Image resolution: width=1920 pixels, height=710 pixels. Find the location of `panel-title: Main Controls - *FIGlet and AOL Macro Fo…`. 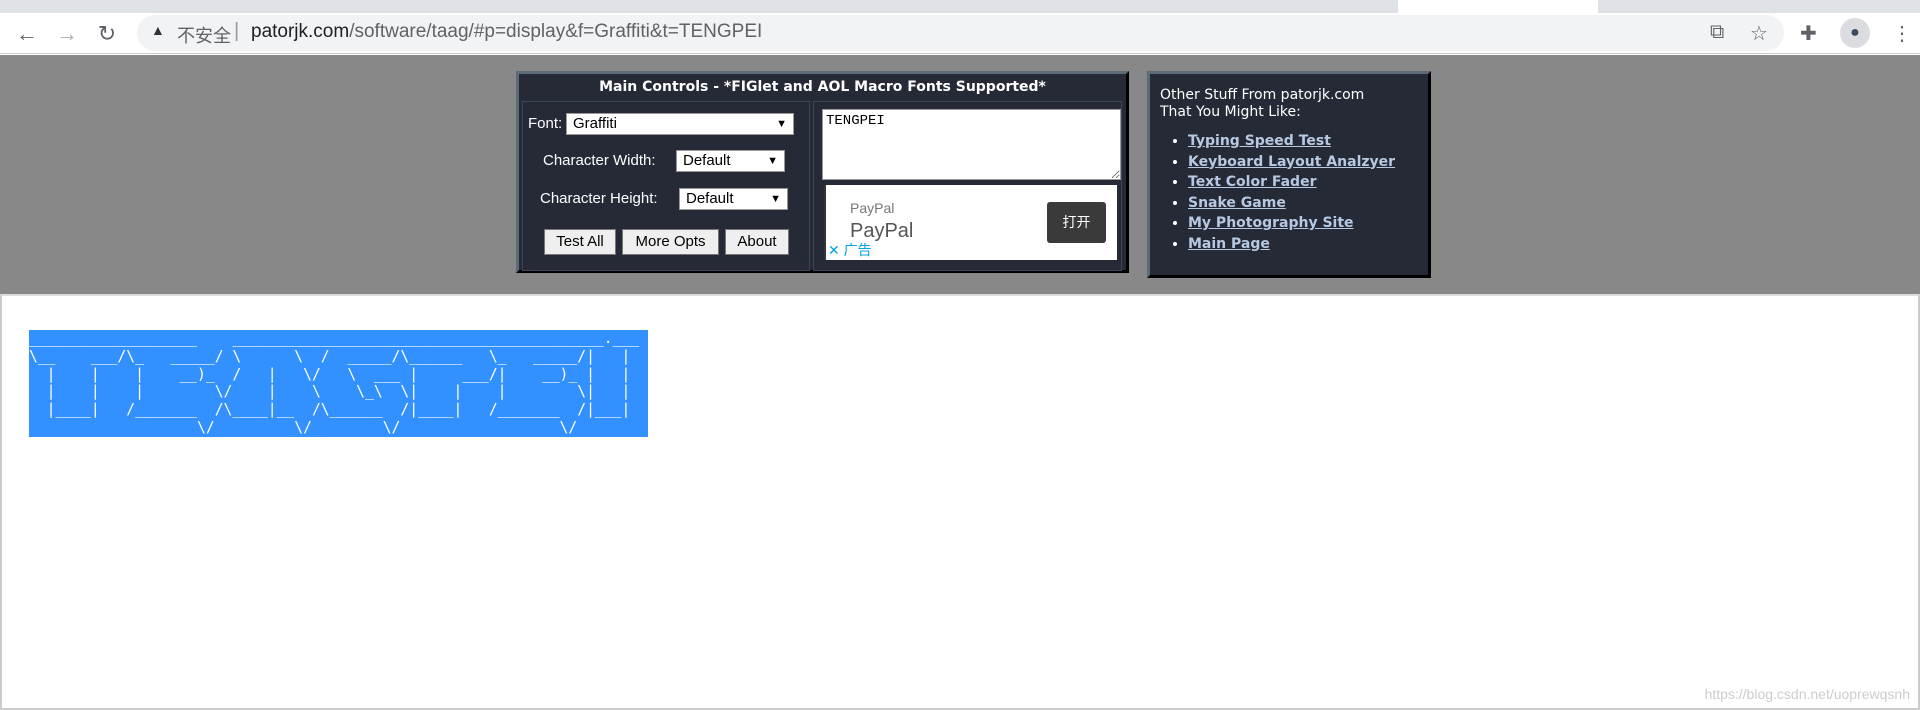

panel-title: Main Controls - *FIGlet and AOL Macro Fo… is located at coordinates (822, 87).